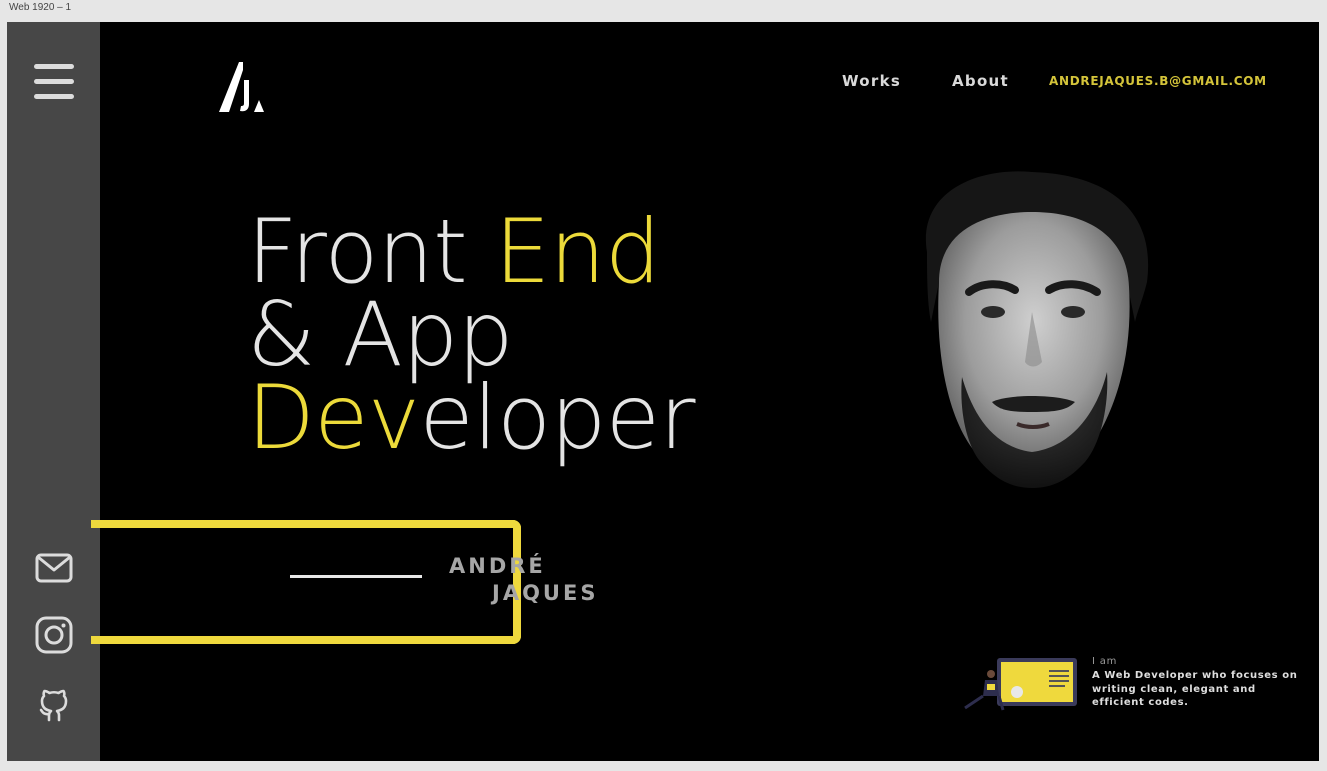 This screenshot has height=771, width=1327. What do you see at coordinates (245, 88) in the screenshot?
I see `aj-logo` at bounding box center [245, 88].